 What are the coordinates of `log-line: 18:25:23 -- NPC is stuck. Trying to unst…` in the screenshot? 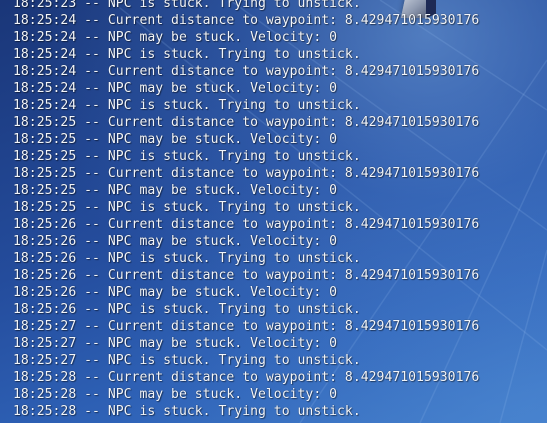 It's located at (187, 5).